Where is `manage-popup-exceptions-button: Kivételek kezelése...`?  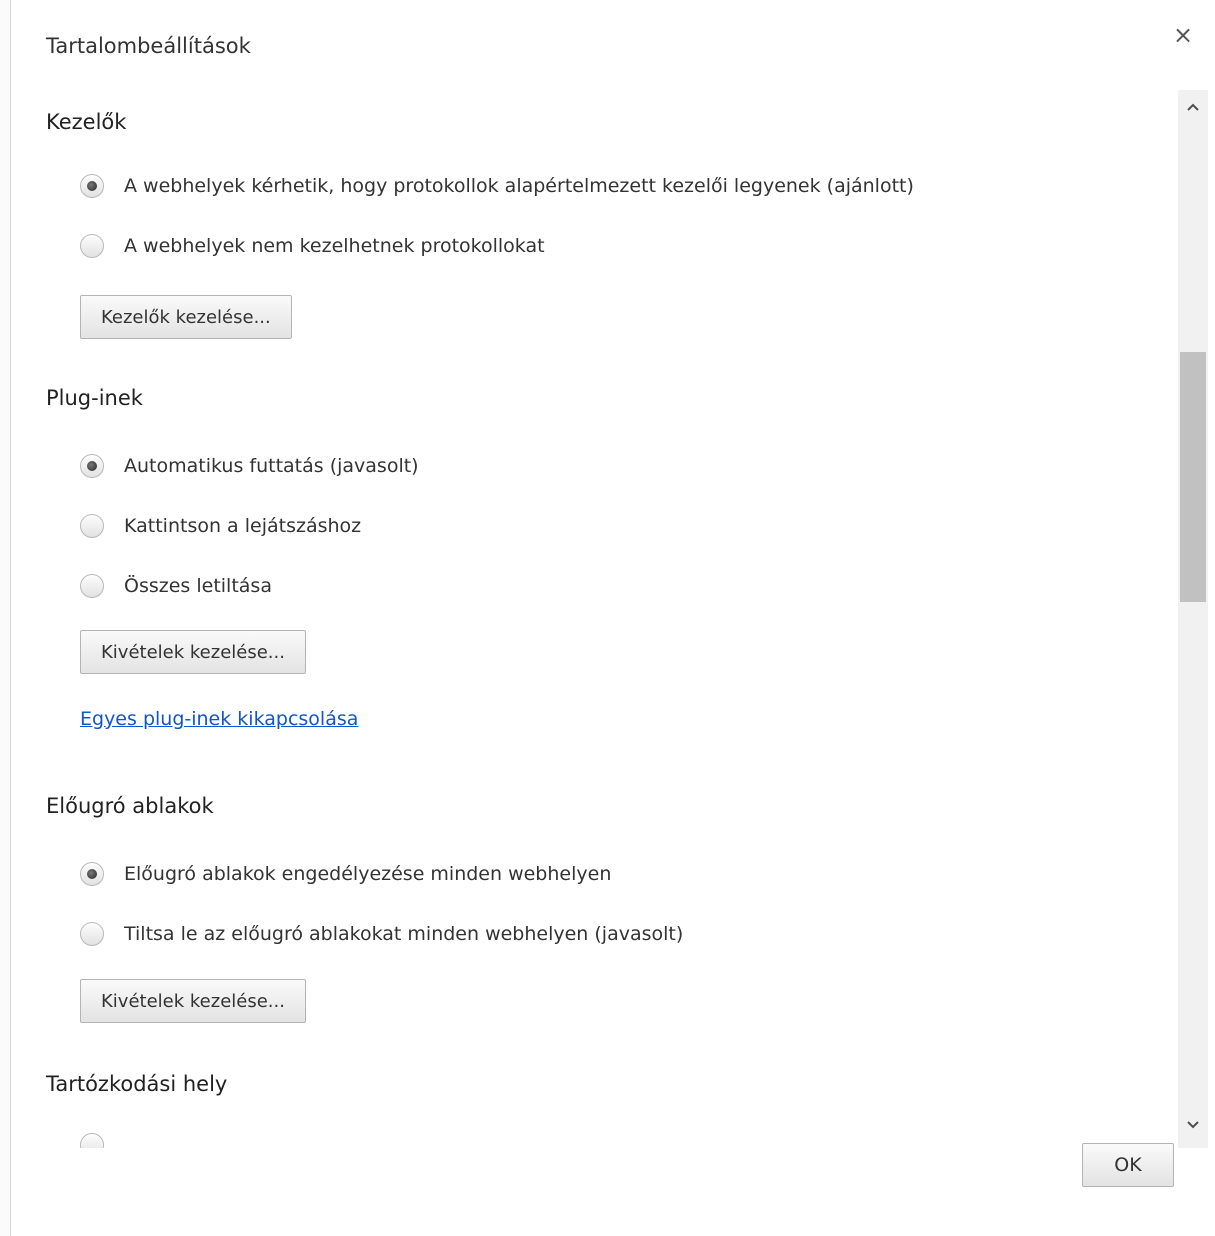 manage-popup-exceptions-button: Kivételek kezelése... is located at coordinates (193, 1001).